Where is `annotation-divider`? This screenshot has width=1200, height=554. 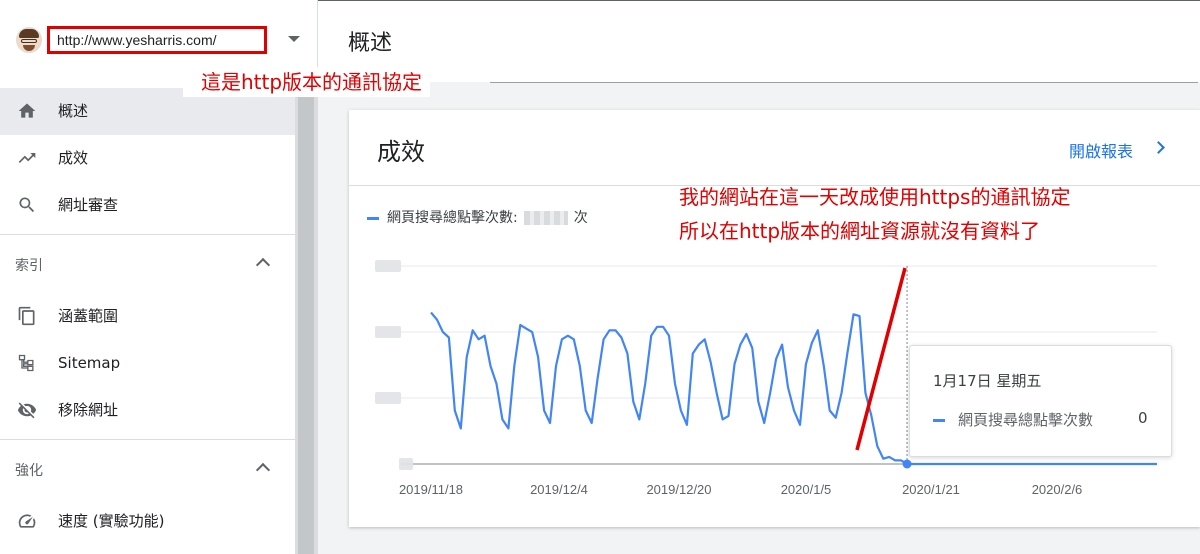
annotation-divider is located at coordinates (844, 82).